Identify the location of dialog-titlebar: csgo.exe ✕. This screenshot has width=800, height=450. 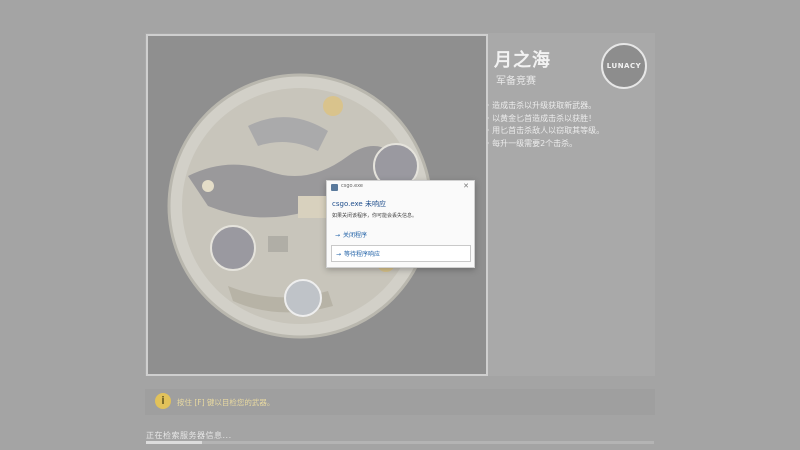
(400, 187).